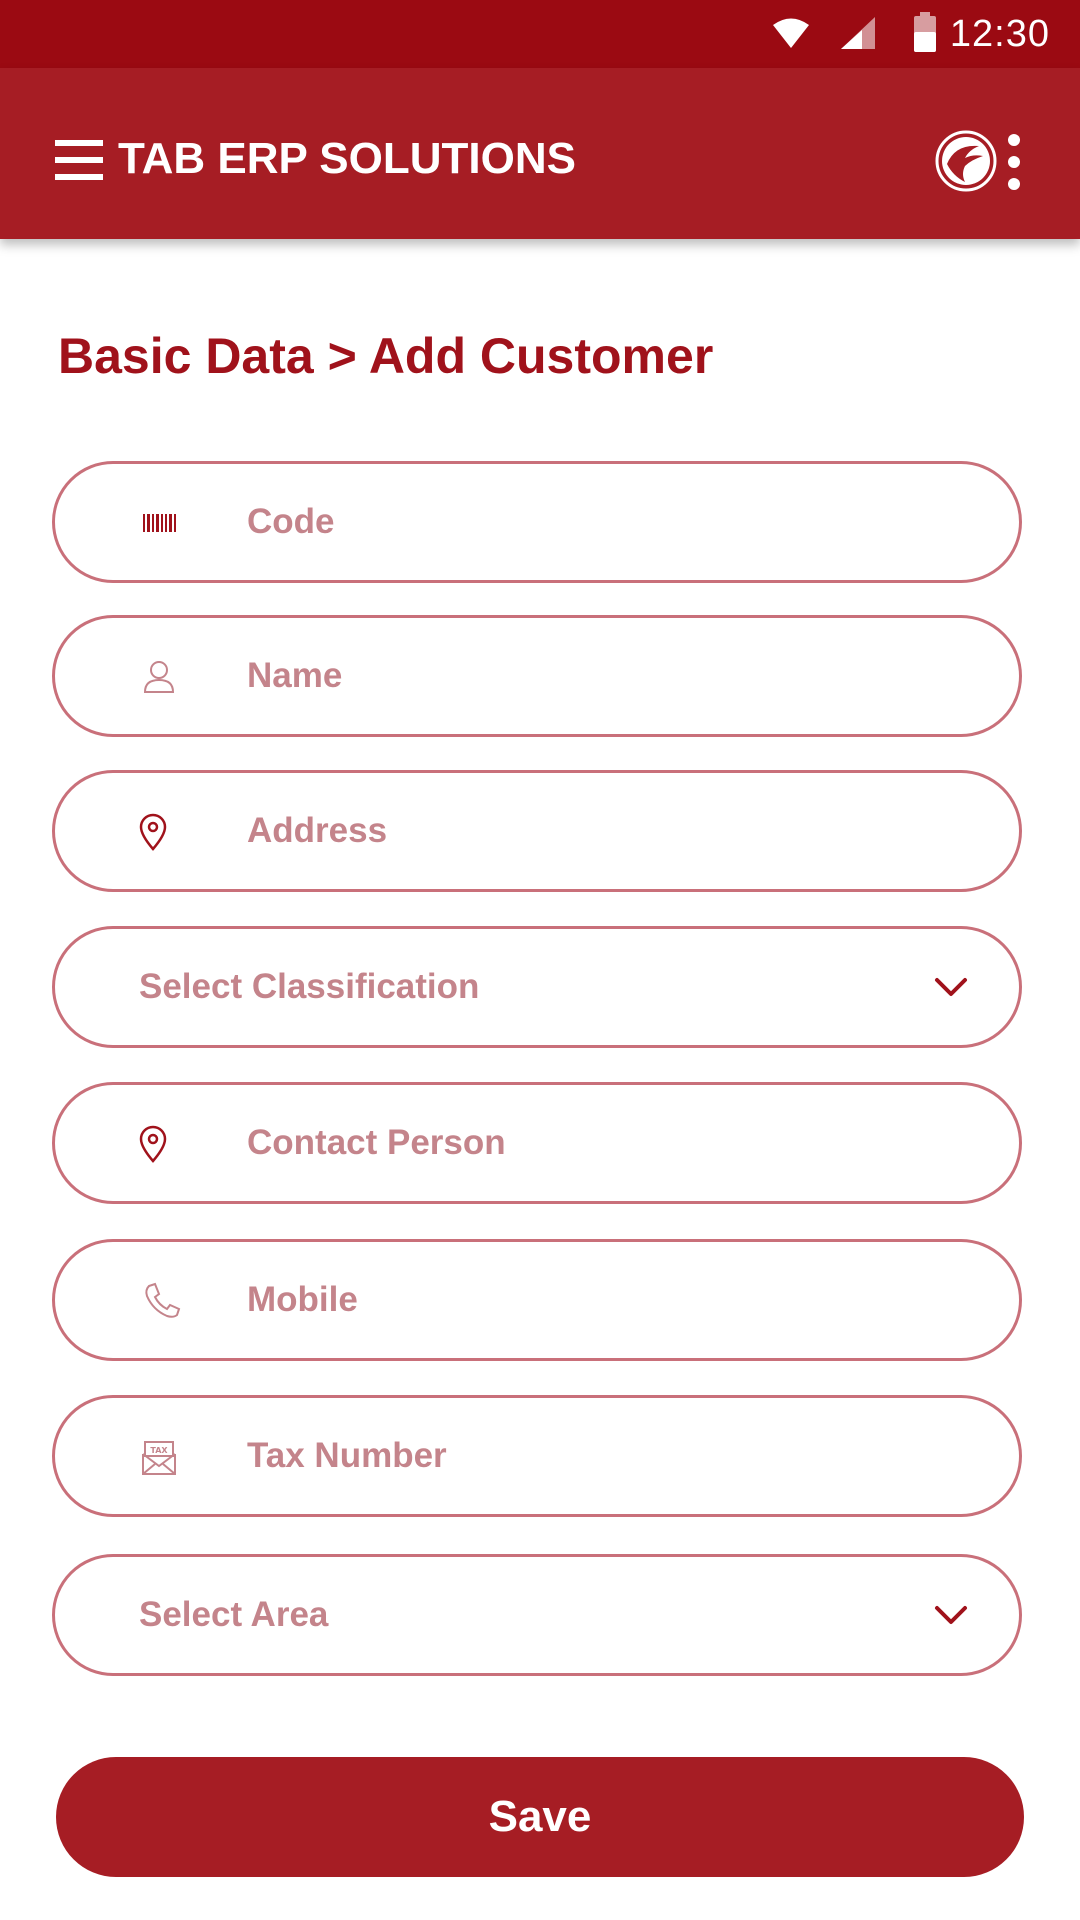  Describe the element at coordinates (159, 1450) in the screenshot. I see `svg-text: TAX` at that location.